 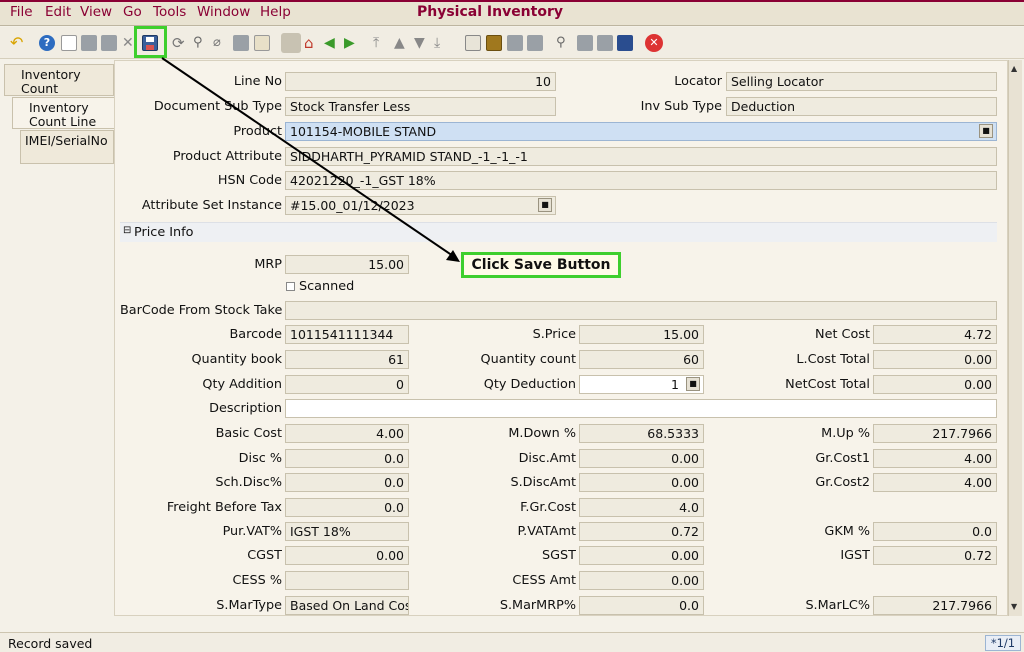 What do you see at coordinates (1014, 68) in the screenshot?
I see `scroll-up-icon: ▲` at bounding box center [1014, 68].